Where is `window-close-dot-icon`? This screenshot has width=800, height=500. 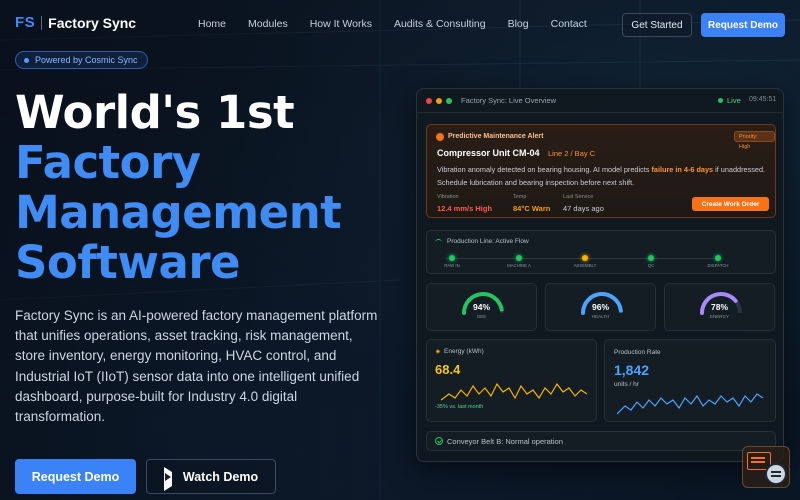 window-close-dot-icon is located at coordinates (429, 101).